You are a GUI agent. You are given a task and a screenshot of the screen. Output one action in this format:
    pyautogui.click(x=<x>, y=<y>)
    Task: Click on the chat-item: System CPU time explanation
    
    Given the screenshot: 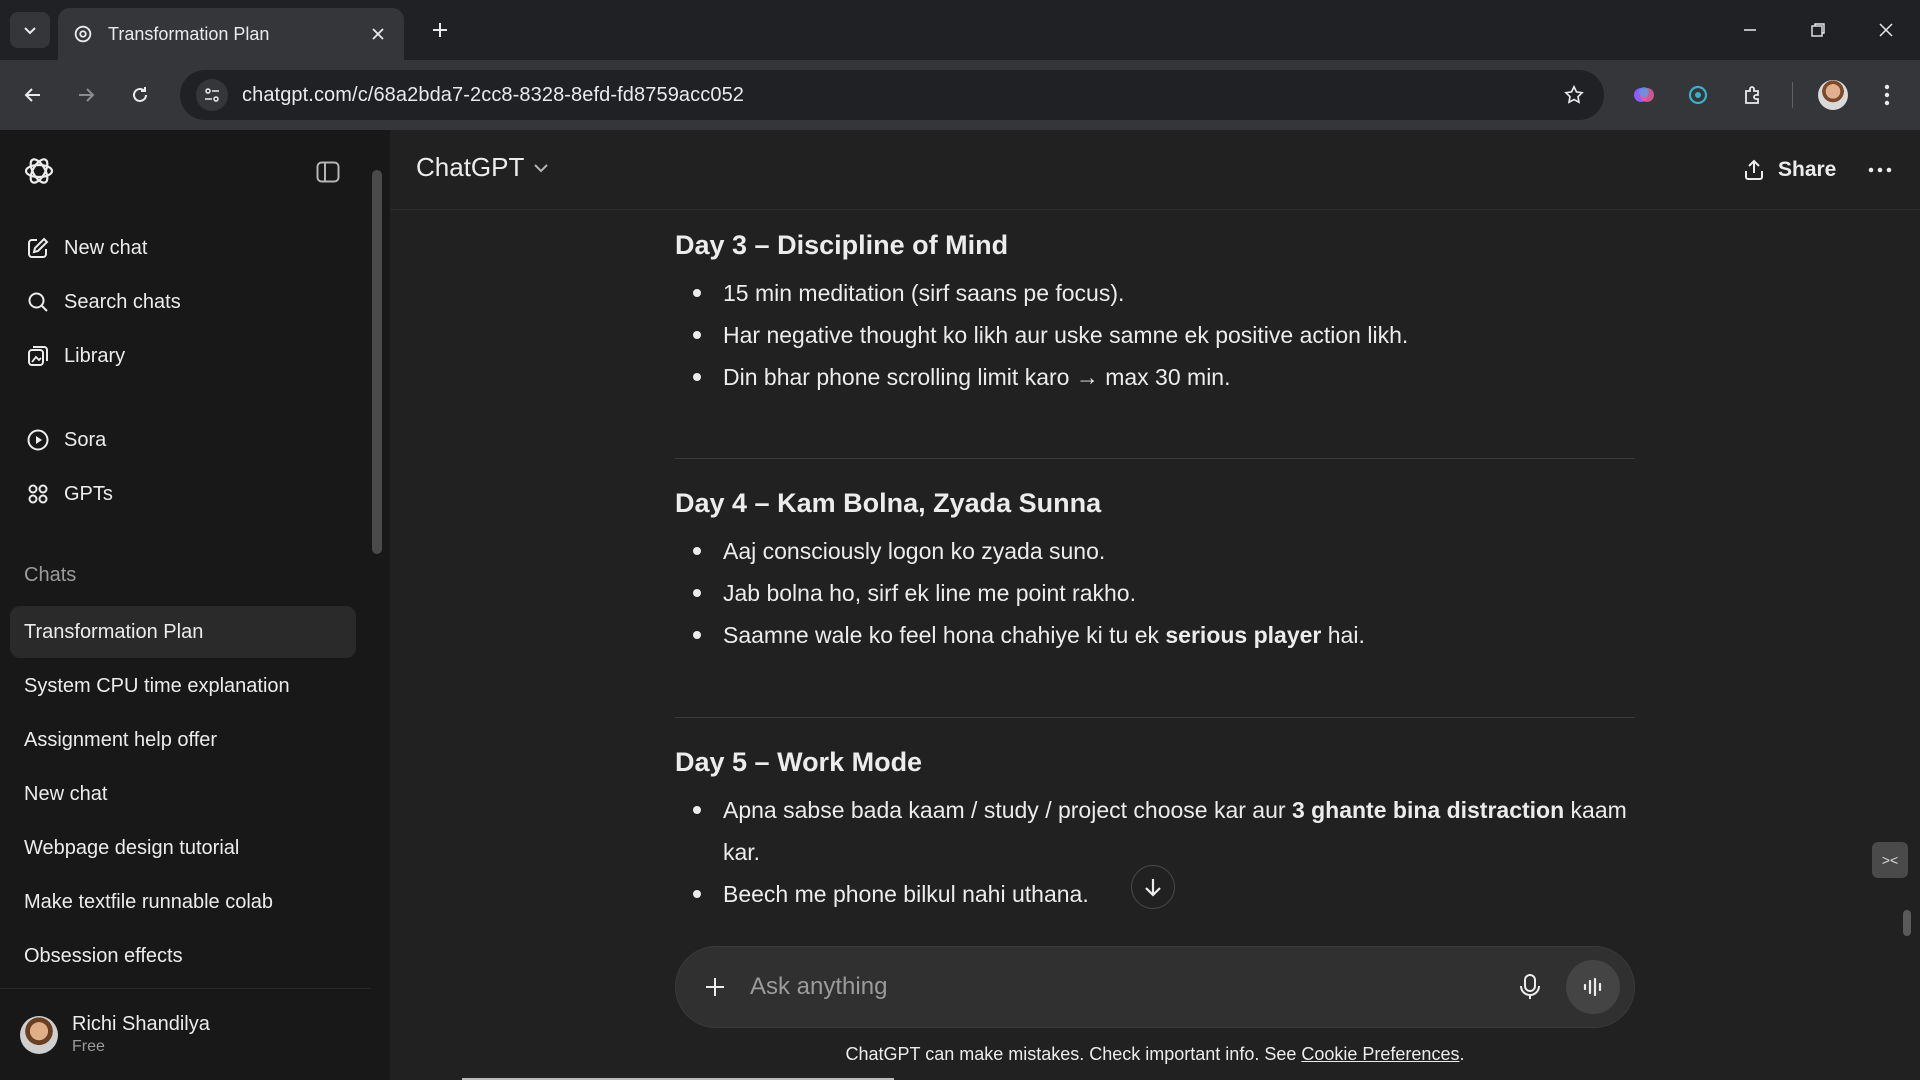 What is the action you would take?
    pyautogui.click(x=183, y=686)
    